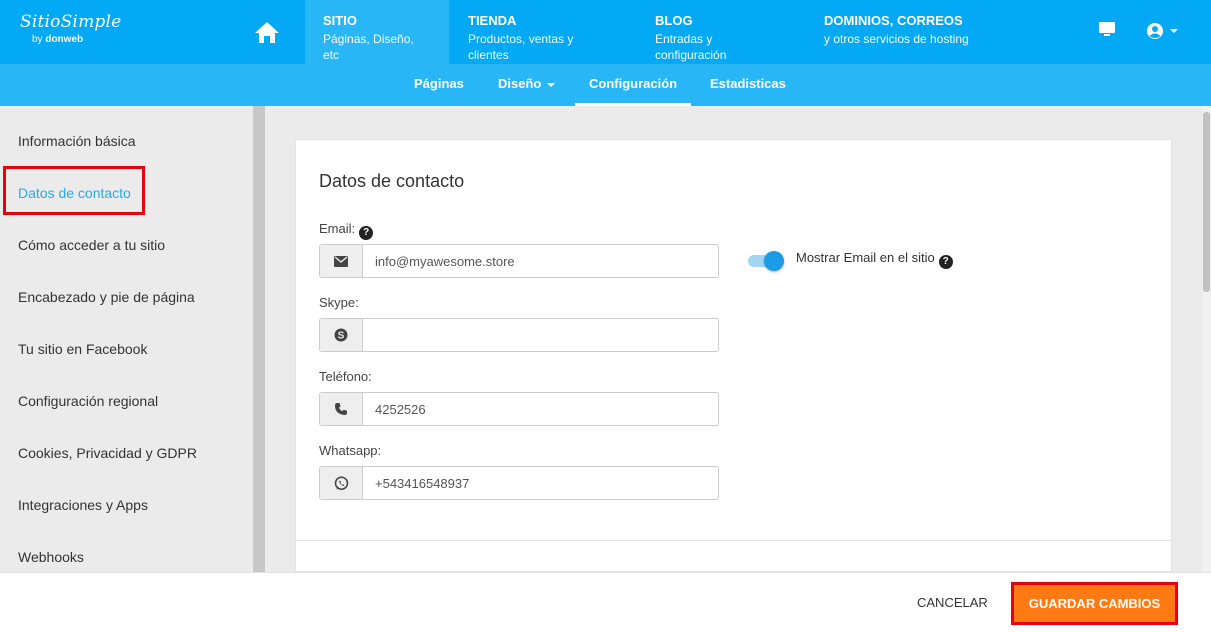 The width and height of the screenshot is (1211, 632). What do you see at coordinates (551, 84) in the screenshot?
I see `caret-down-icon` at bounding box center [551, 84].